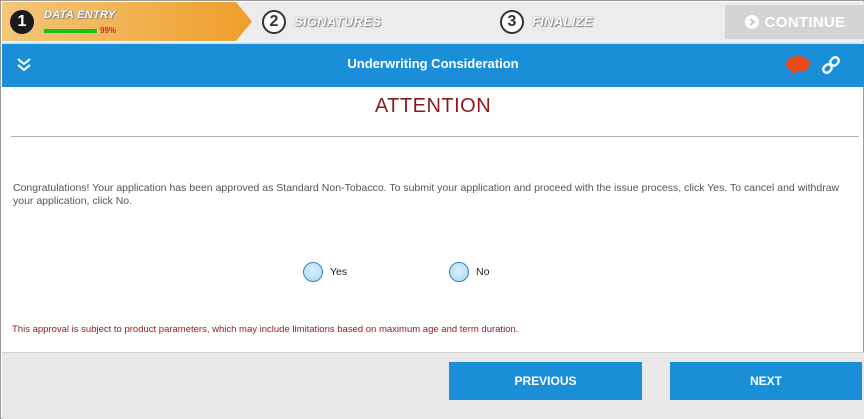 The width and height of the screenshot is (864, 419). What do you see at coordinates (798, 66) in the screenshot?
I see `chat-bubble-icon` at bounding box center [798, 66].